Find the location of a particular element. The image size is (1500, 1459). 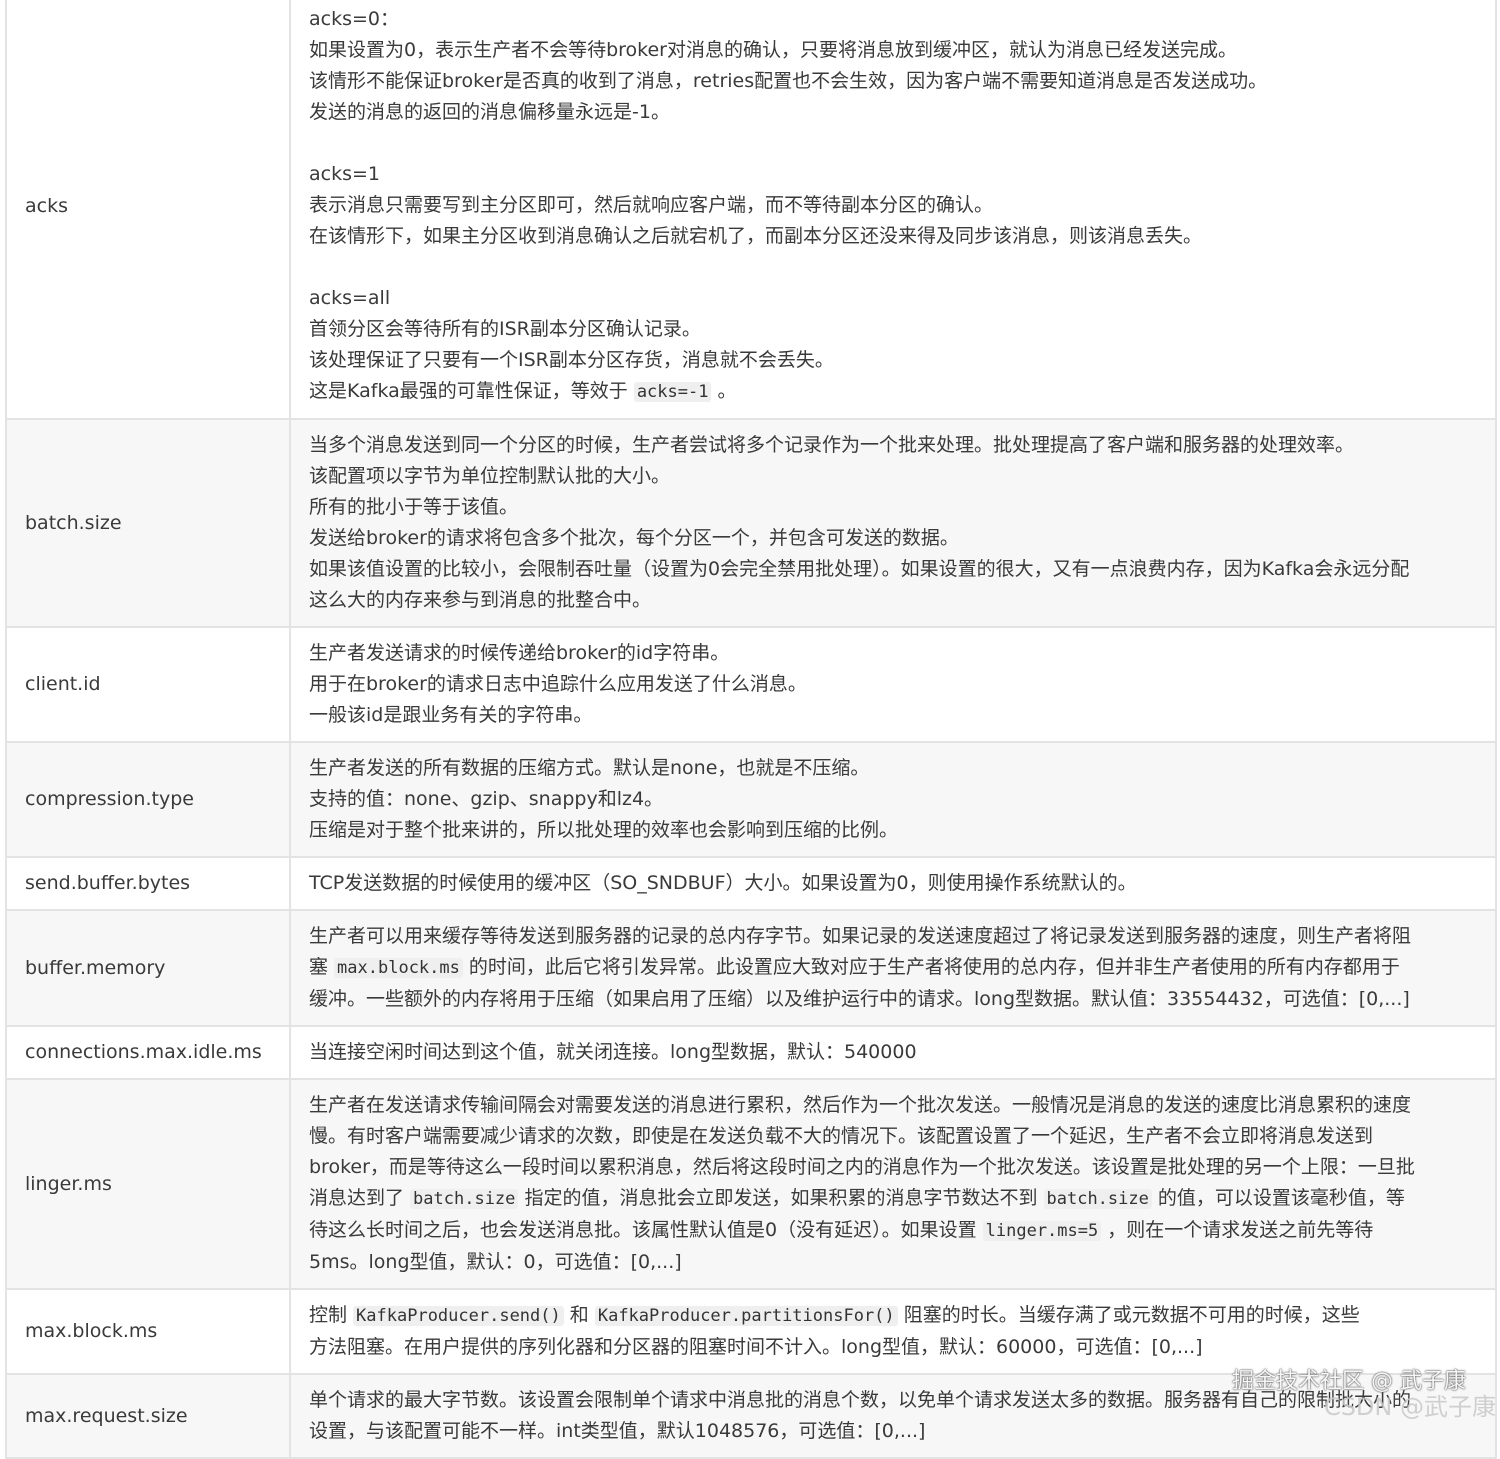

config-description: 当连接空闲时间达到这个值，就关闭连接。long型数据，默认：540000 is located at coordinates (893, 1052).